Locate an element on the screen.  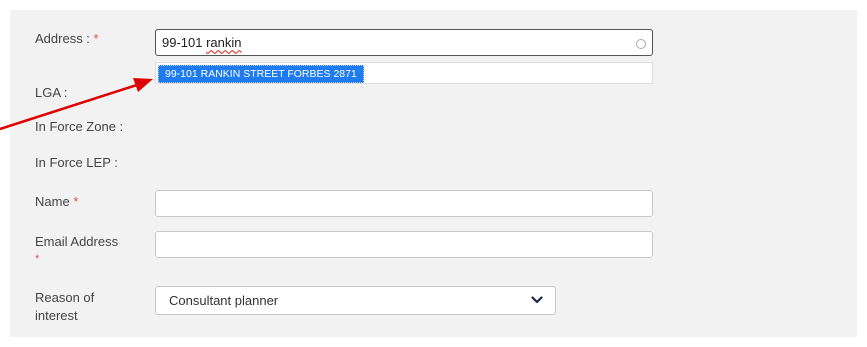
annotation-arrow is located at coordinates (76, 104).